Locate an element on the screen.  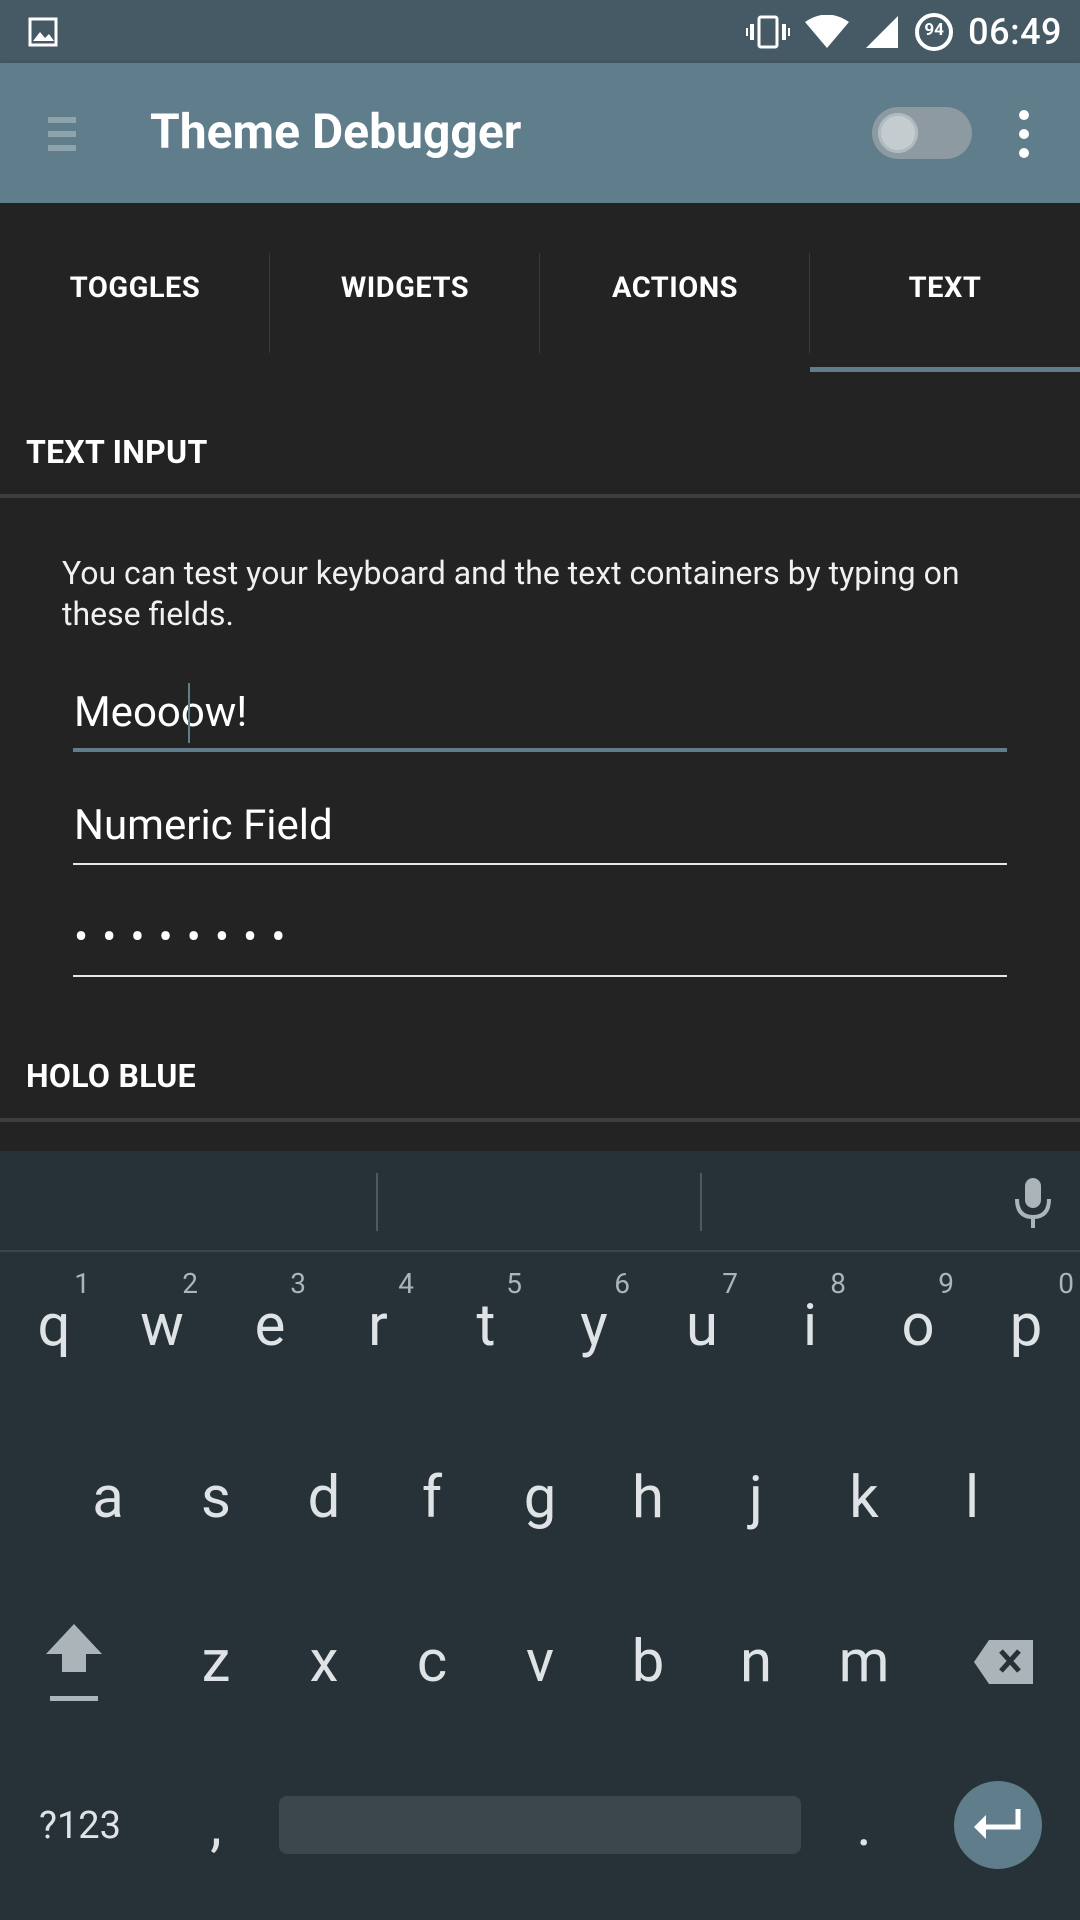
key-j: j is located at coordinates (756, 1498).